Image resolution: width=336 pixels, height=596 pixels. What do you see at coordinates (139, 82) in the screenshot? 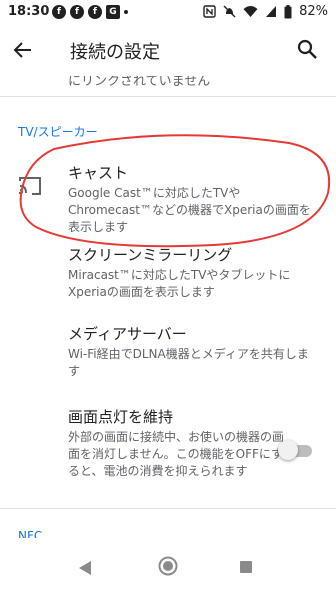
I see `partial-item-summary: にリンクされていません` at bounding box center [139, 82].